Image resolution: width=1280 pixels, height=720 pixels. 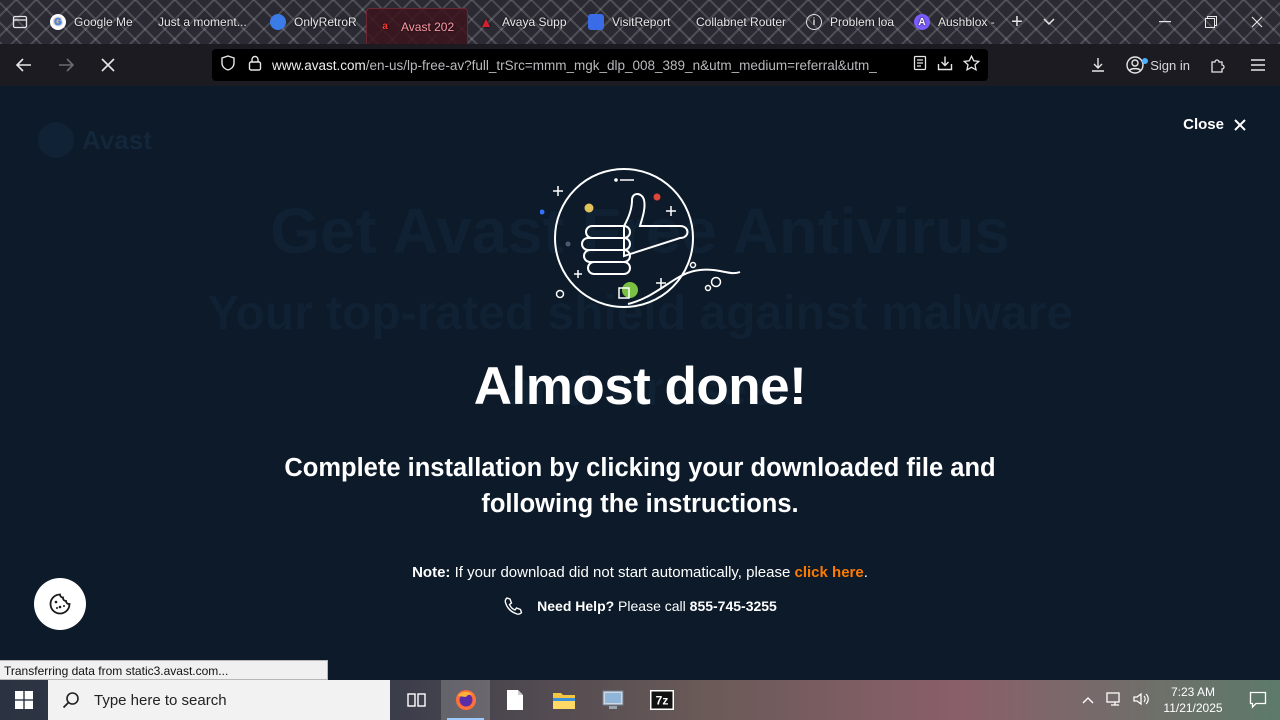 I want to click on volume-speaker-icon, so click(x=1141, y=700).